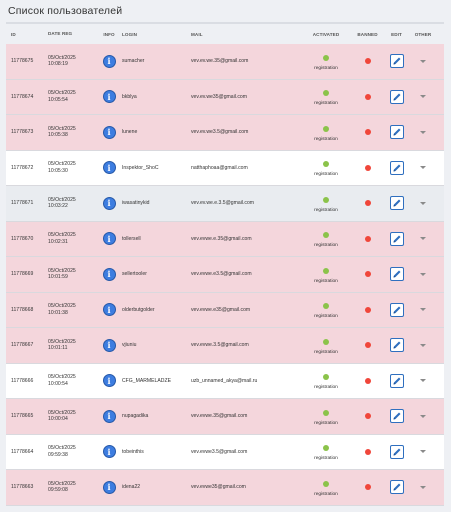 The width and height of the screenshot is (451, 512). I want to click on column-header-login: LOGIN, so click(156, 34).